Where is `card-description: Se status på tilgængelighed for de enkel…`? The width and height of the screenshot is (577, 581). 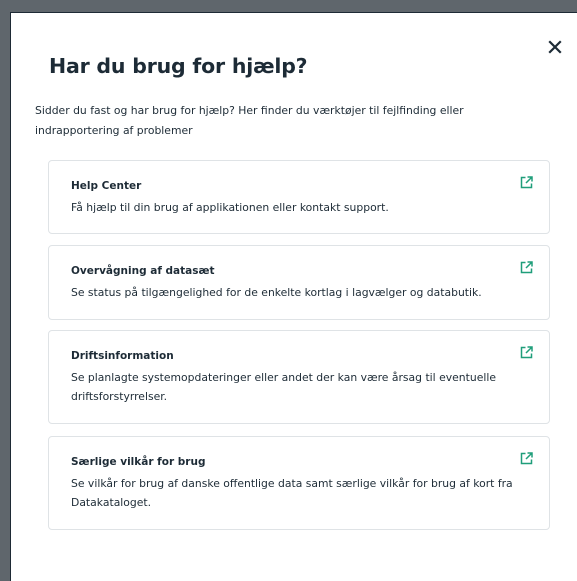 card-description: Se status på tilgængelighed for de enkel… is located at coordinates (276, 292).